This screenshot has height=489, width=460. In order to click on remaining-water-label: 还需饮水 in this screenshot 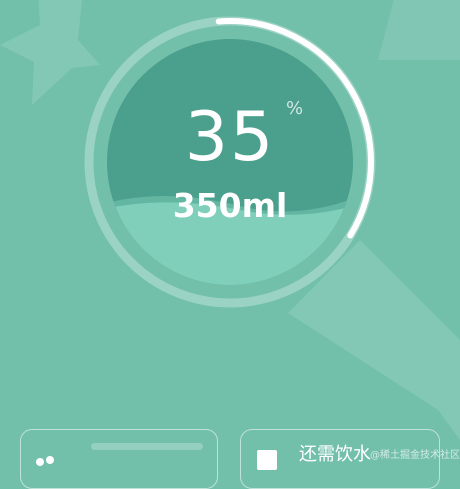, I will do `click(335, 454)`.